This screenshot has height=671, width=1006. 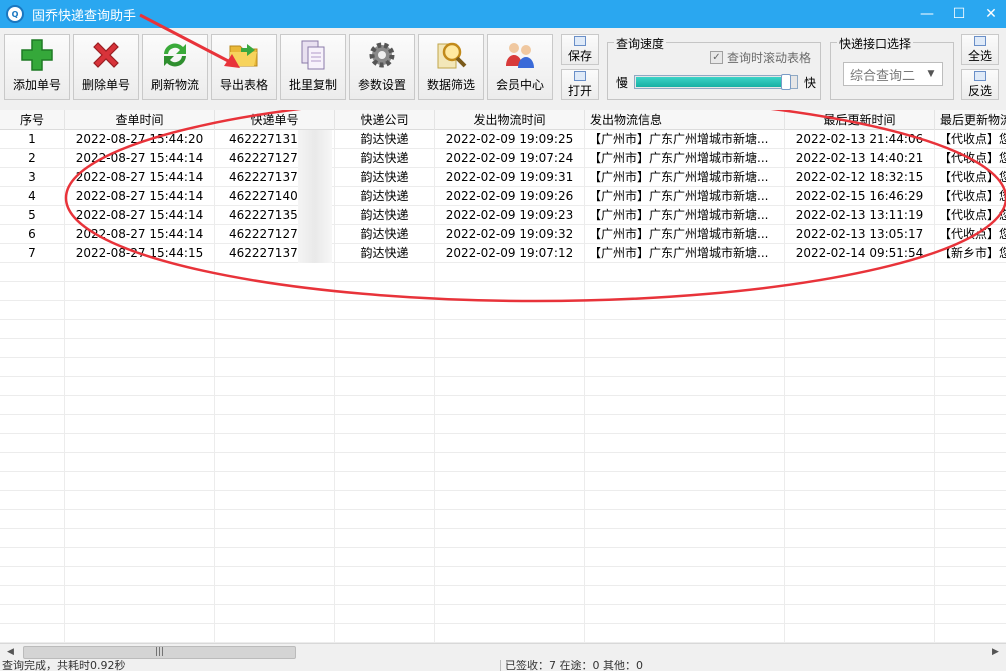 I want to click on speed-slider, so click(x=716, y=82).